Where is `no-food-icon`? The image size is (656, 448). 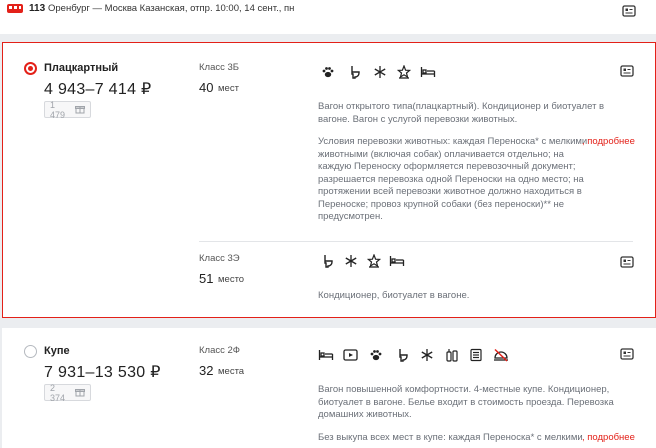
no-food-icon is located at coordinates (501, 355).